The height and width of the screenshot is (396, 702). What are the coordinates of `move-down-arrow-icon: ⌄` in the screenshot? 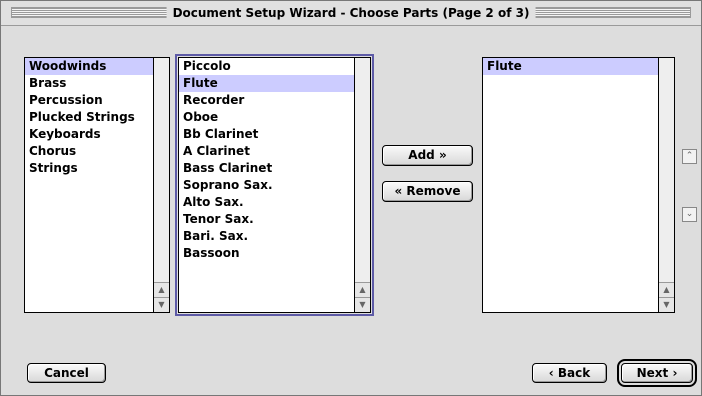 It's located at (689, 214).